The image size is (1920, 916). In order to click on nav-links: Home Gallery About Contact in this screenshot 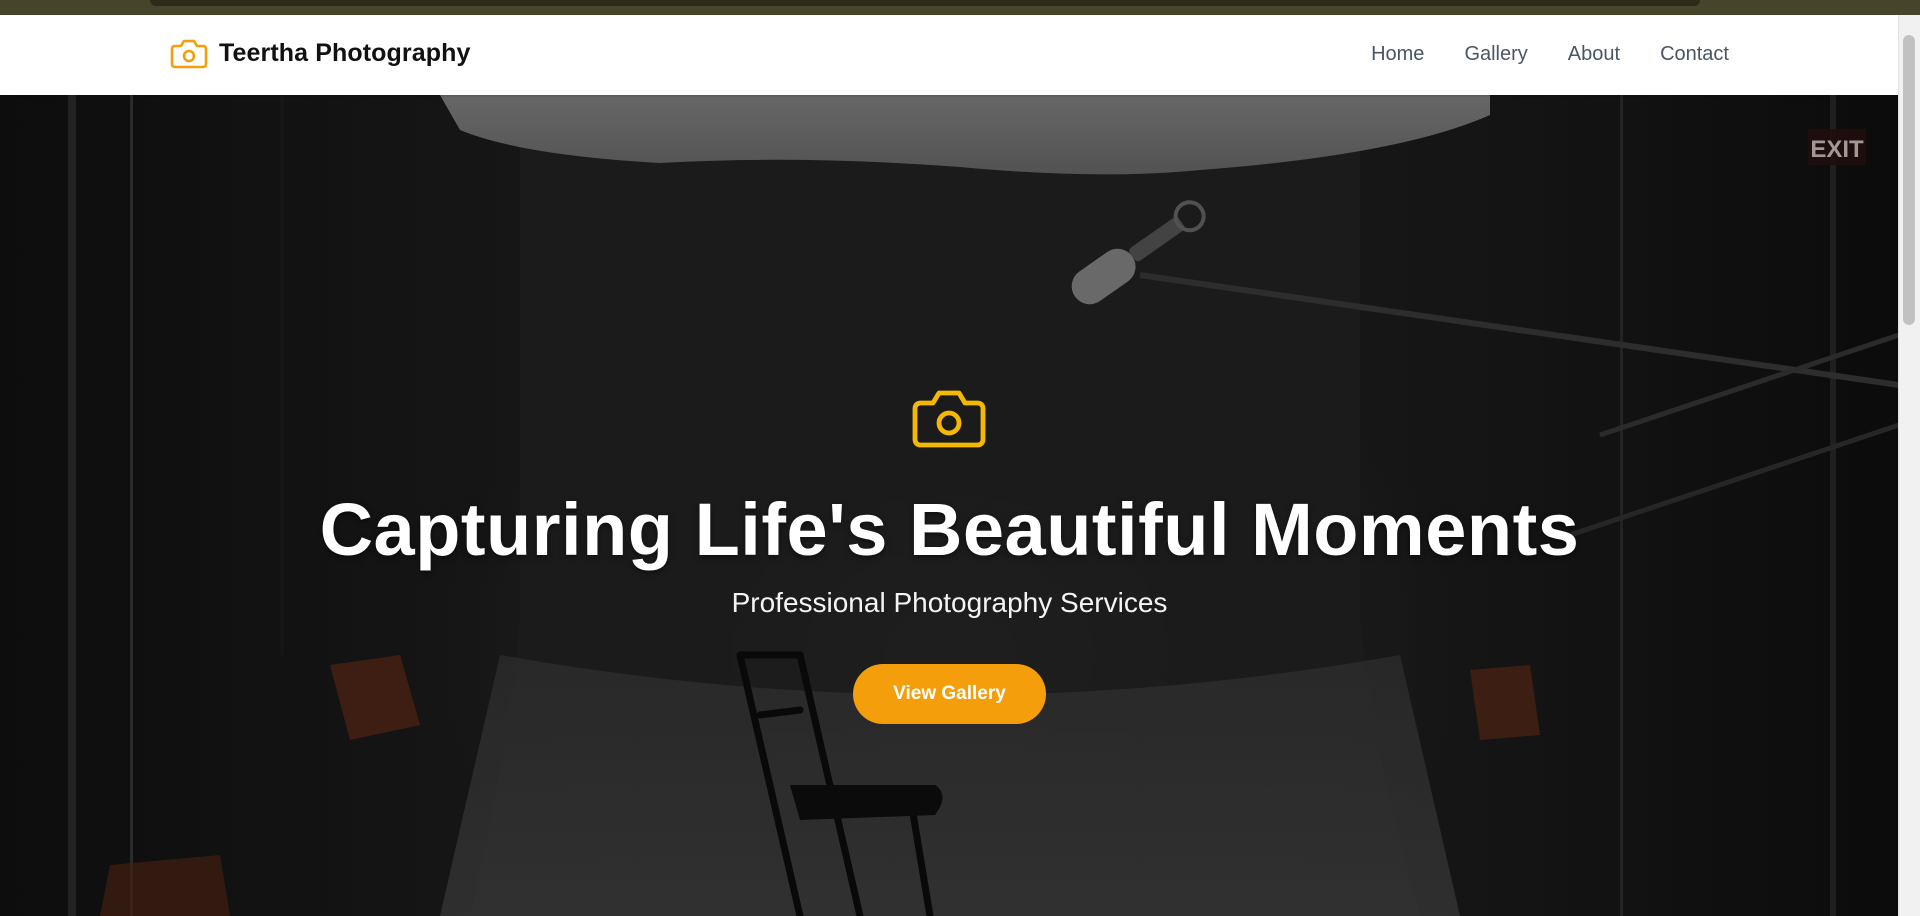, I will do `click(1550, 54)`.